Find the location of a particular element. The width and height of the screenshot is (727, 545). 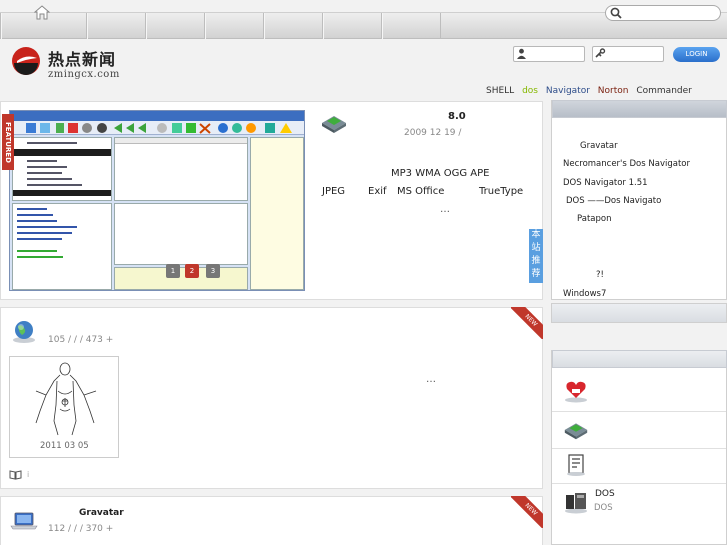

tag-link: dos is located at coordinates (530, 91).